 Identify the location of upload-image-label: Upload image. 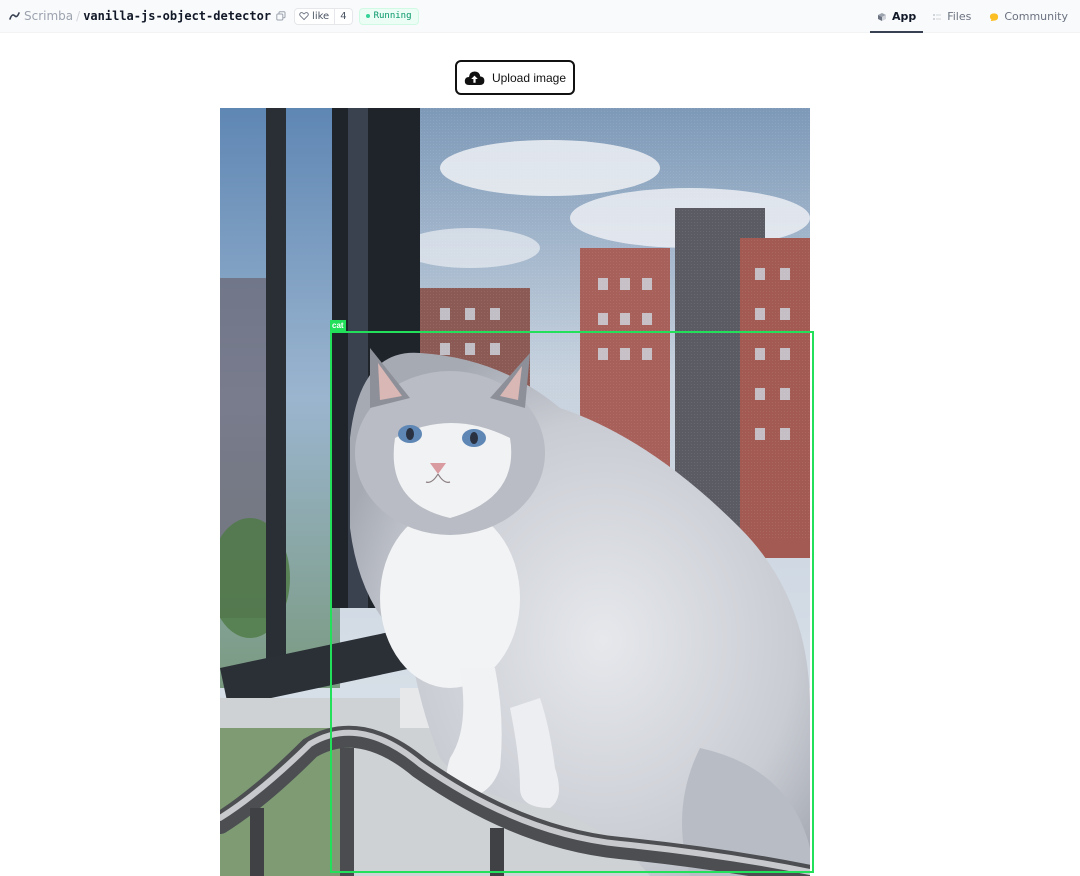
(529, 77).